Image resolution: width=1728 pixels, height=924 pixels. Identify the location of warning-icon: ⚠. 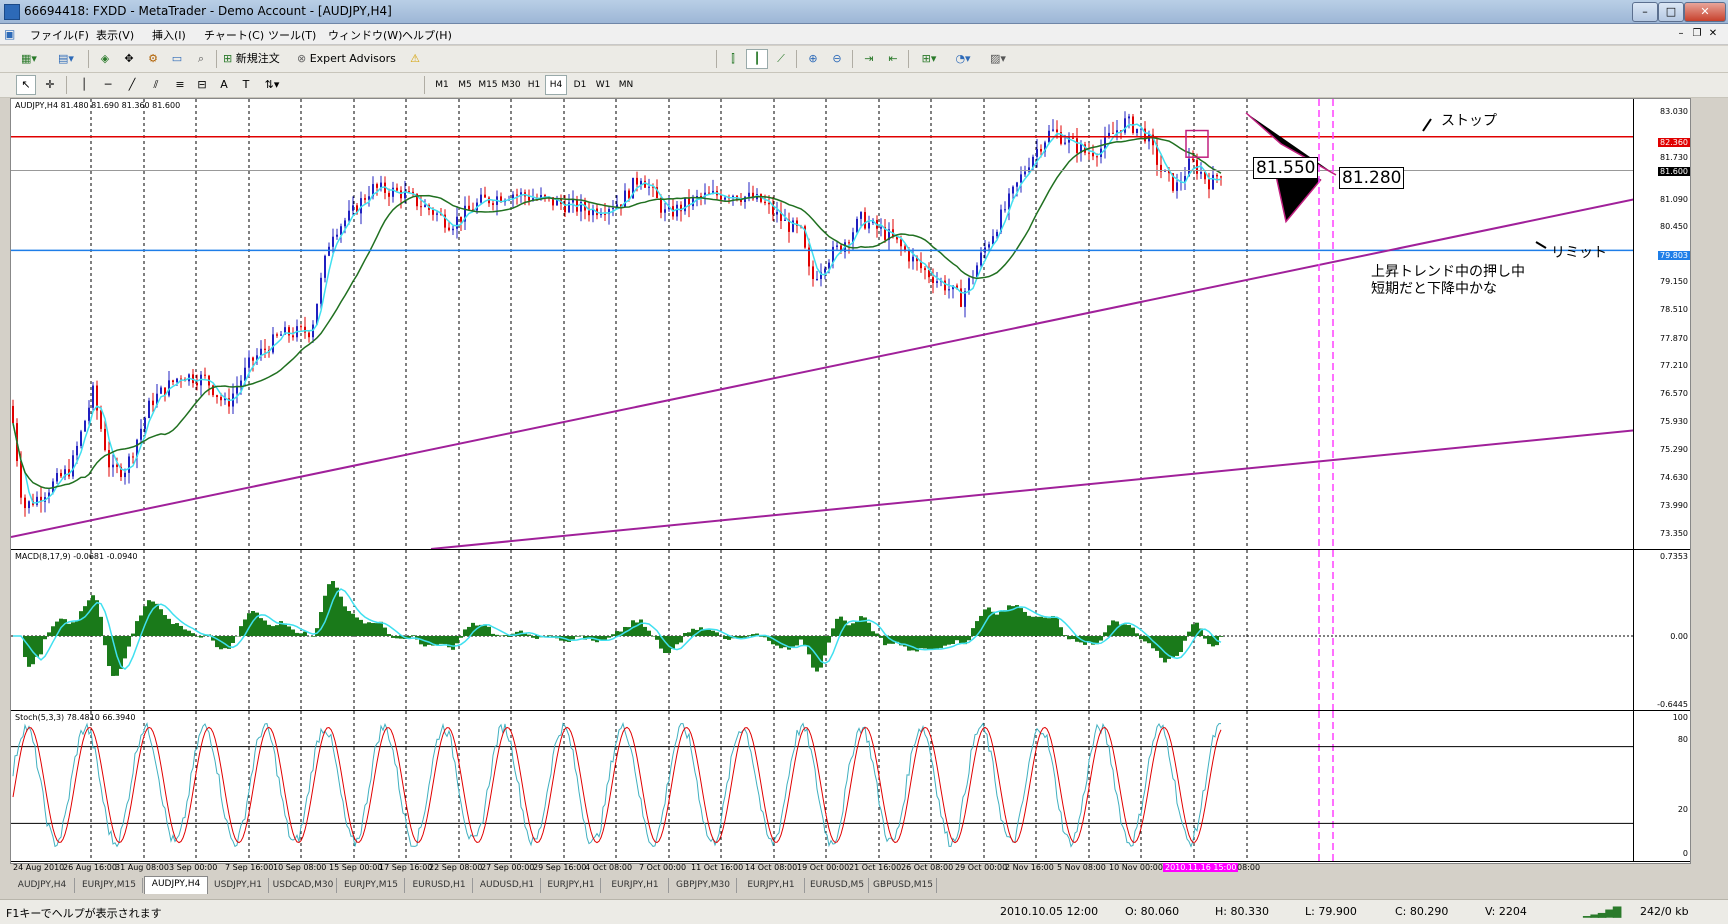
(415, 59).